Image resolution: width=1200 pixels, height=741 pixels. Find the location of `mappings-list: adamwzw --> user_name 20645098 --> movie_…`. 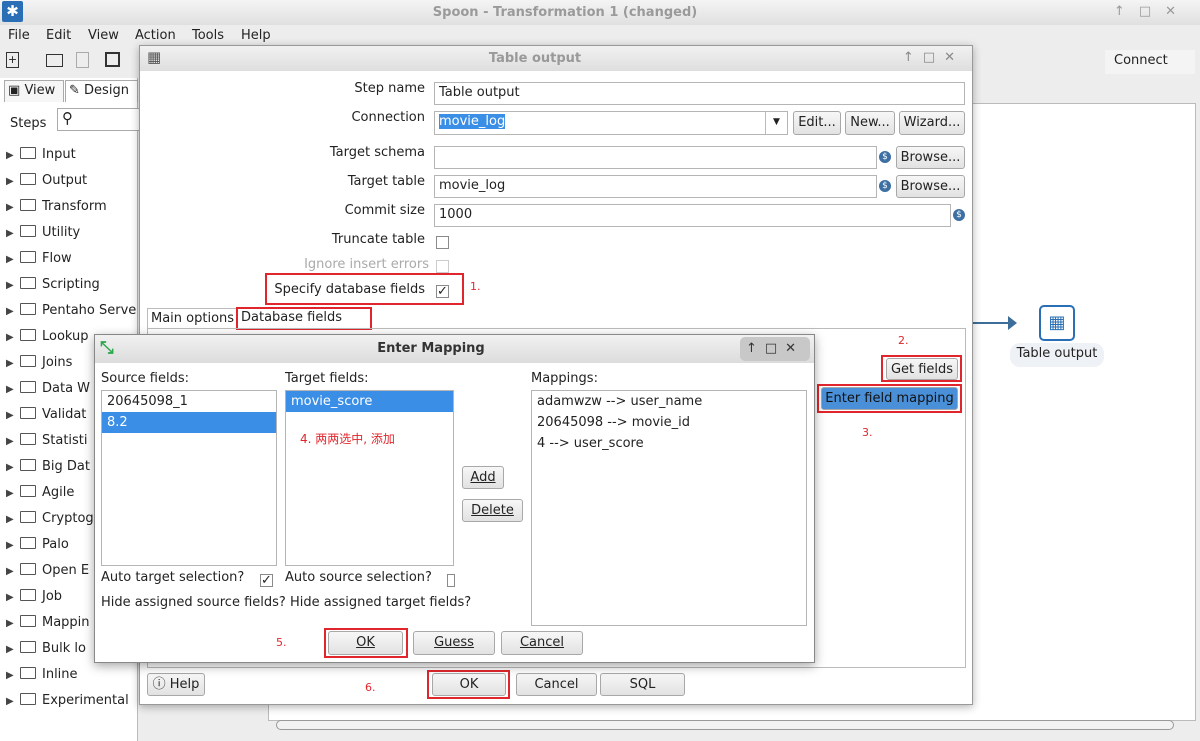

mappings-list: adamwzw --> user_name 20645098 --> movie_… is located at coordinates (669, 508).